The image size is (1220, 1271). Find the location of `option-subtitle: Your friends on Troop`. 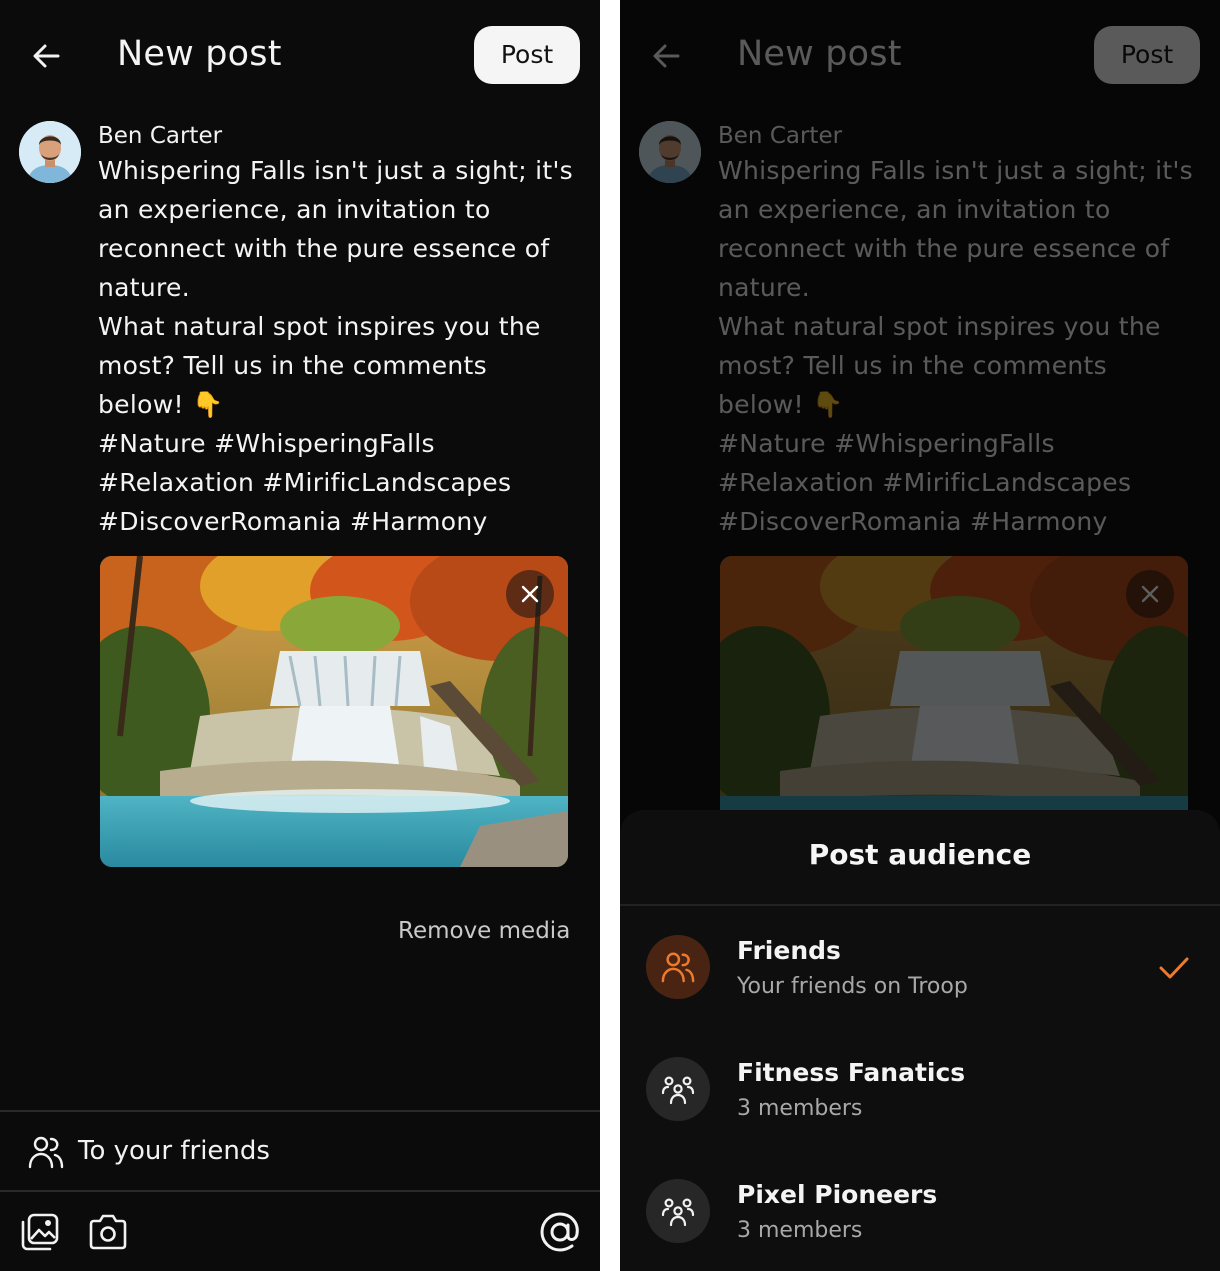

option-subtitle: Your friends on Troop is located at coordinates (852, 986).